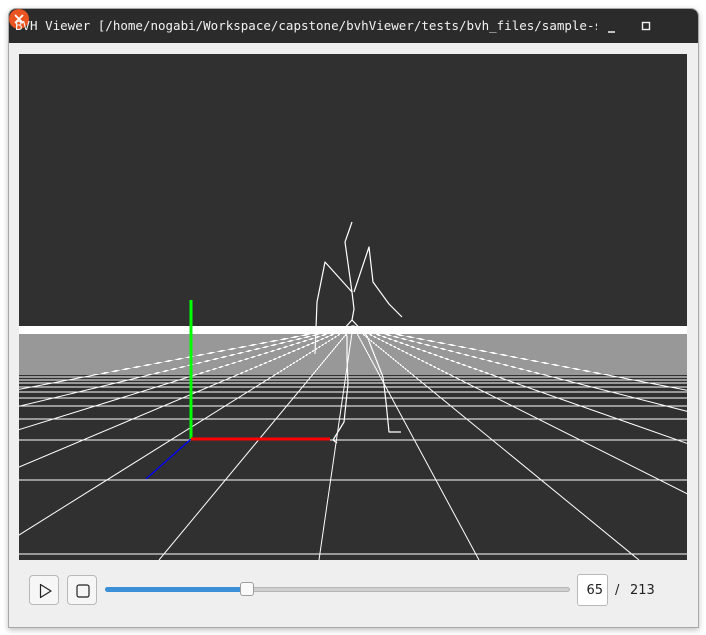 This screenshot has height=635, width=706. What do you see at coordinates (592, 590) in the screenshot?
I see `current-frame-input` at bounding box center [592, 590].